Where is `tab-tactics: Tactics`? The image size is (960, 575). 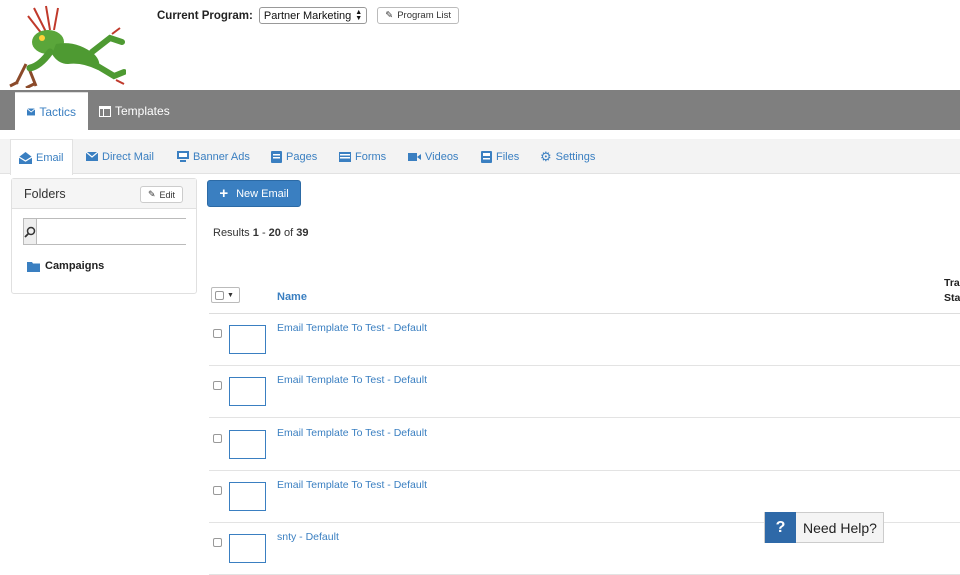 tab-tactics: Tactics is located at coordinates (51, 111).